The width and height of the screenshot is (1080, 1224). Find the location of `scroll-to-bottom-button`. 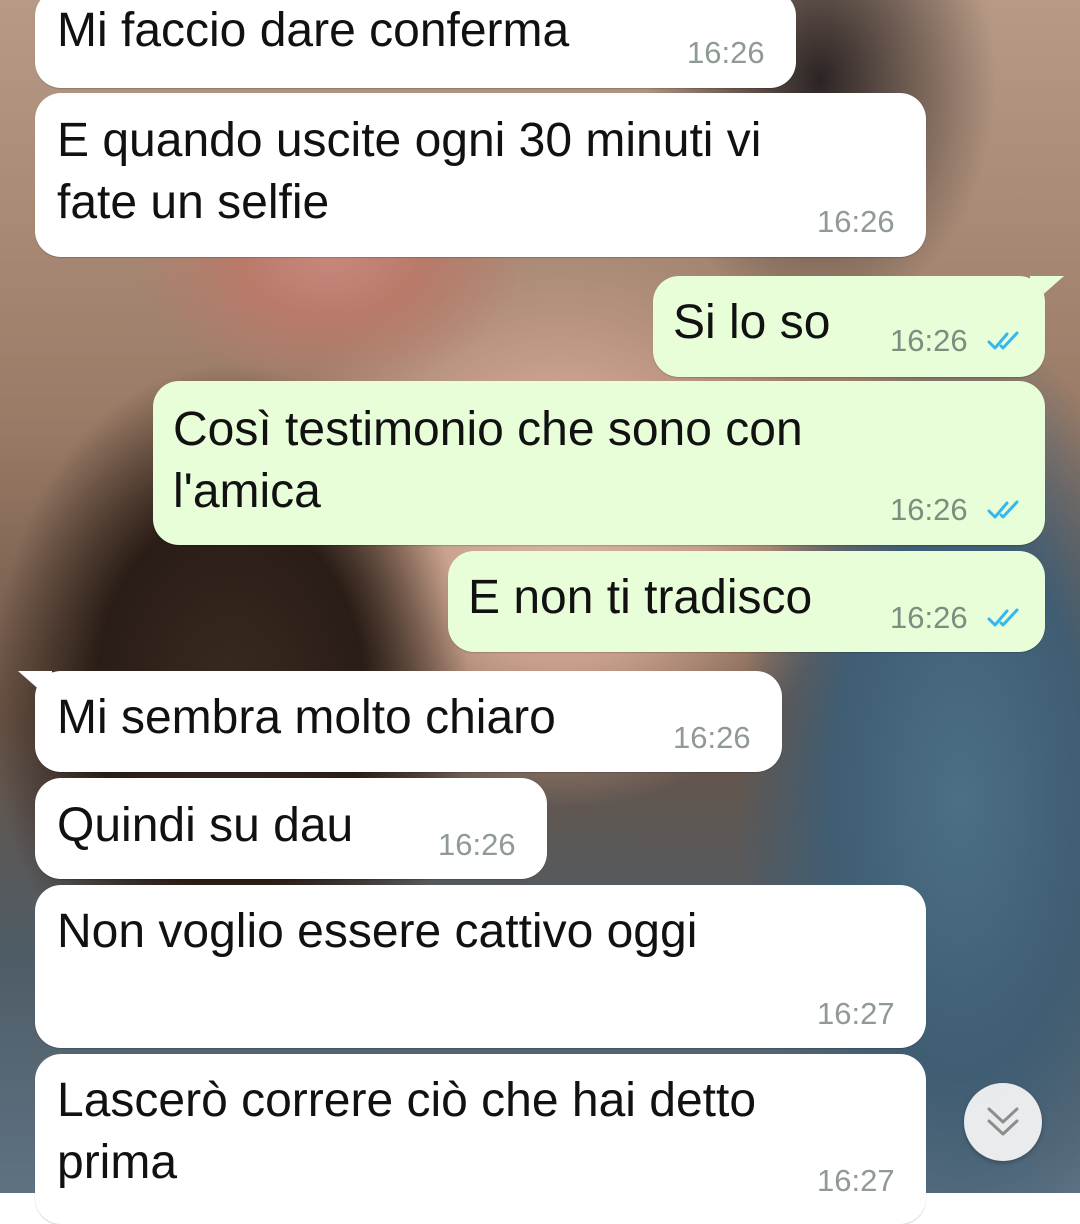

scroll-to-bottom-button is located at coordinates (1003, 1122).